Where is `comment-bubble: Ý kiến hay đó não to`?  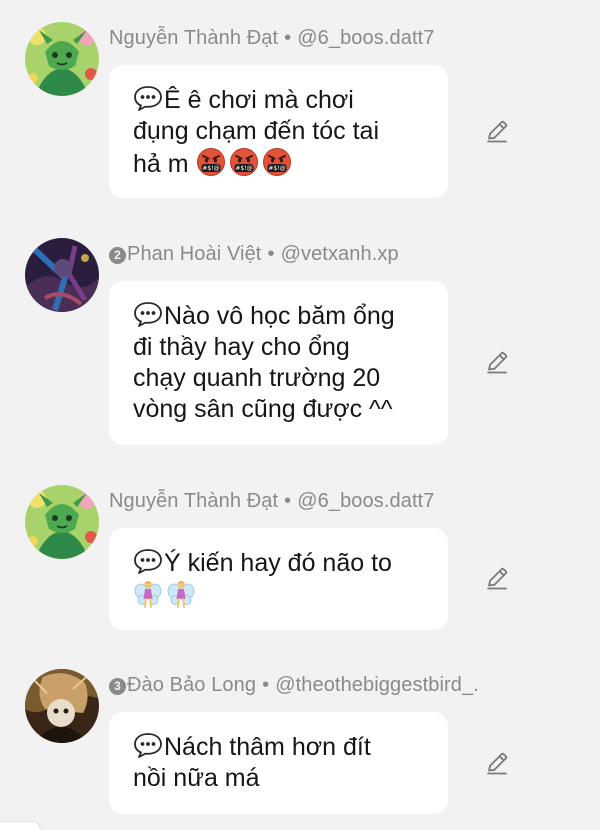
comment-bubble: Ý kiến hay đó não to is located at coordinates (278, 579).